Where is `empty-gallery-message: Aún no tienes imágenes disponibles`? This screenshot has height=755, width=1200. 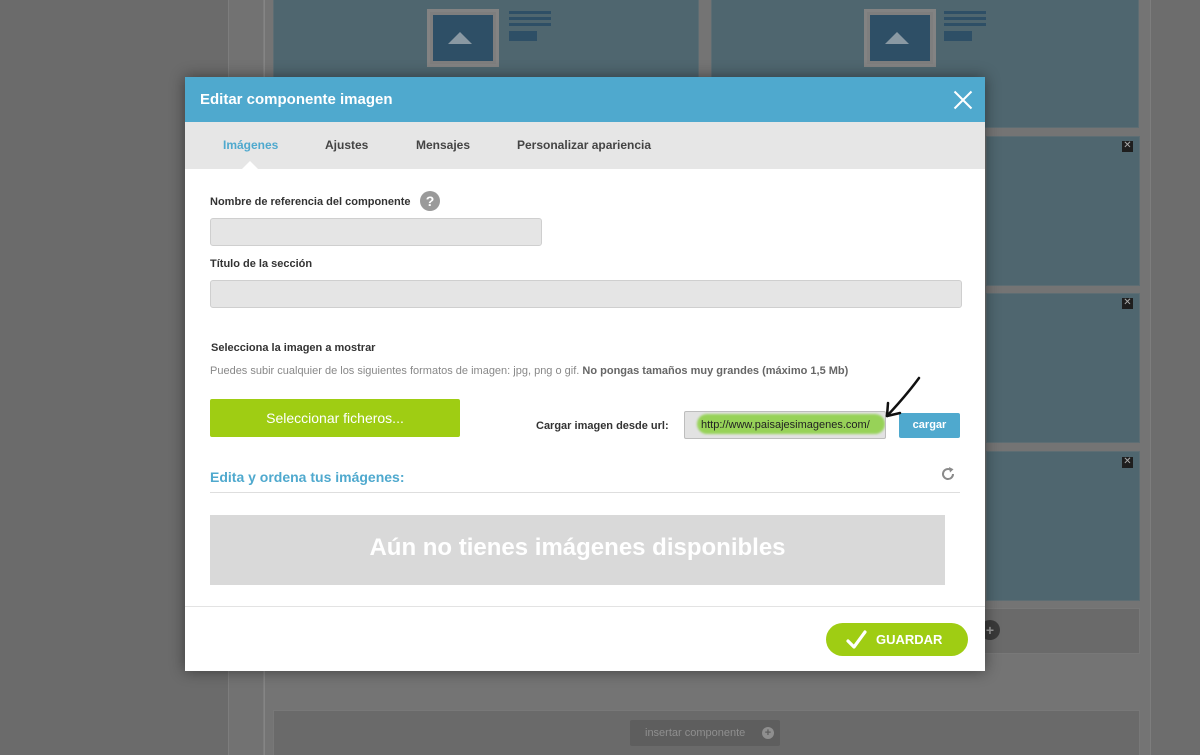
empty-gallery-message: Aún no tienes imágenes disponibles is located at coordinates (577, 550).